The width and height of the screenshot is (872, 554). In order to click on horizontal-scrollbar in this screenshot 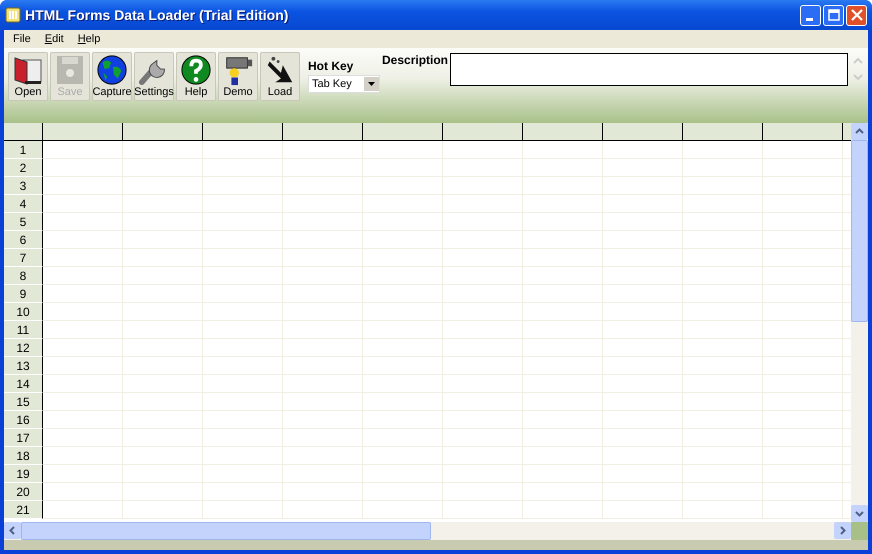, I will do `click(427, 531)`.